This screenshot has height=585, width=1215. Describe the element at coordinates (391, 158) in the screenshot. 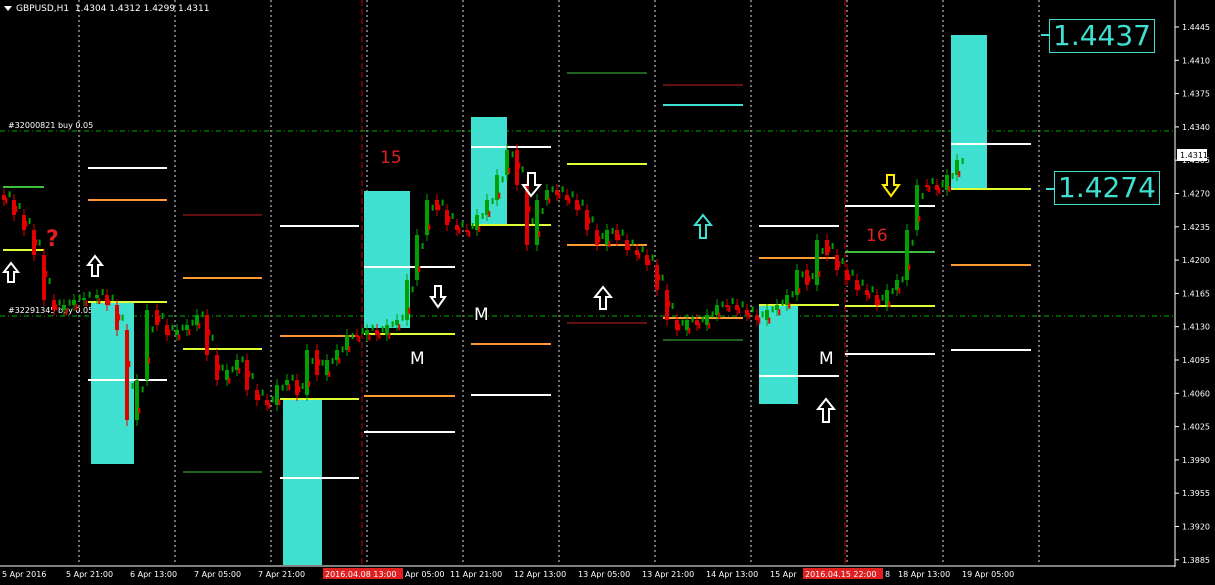

I see `count-label-15: 15` at that location.